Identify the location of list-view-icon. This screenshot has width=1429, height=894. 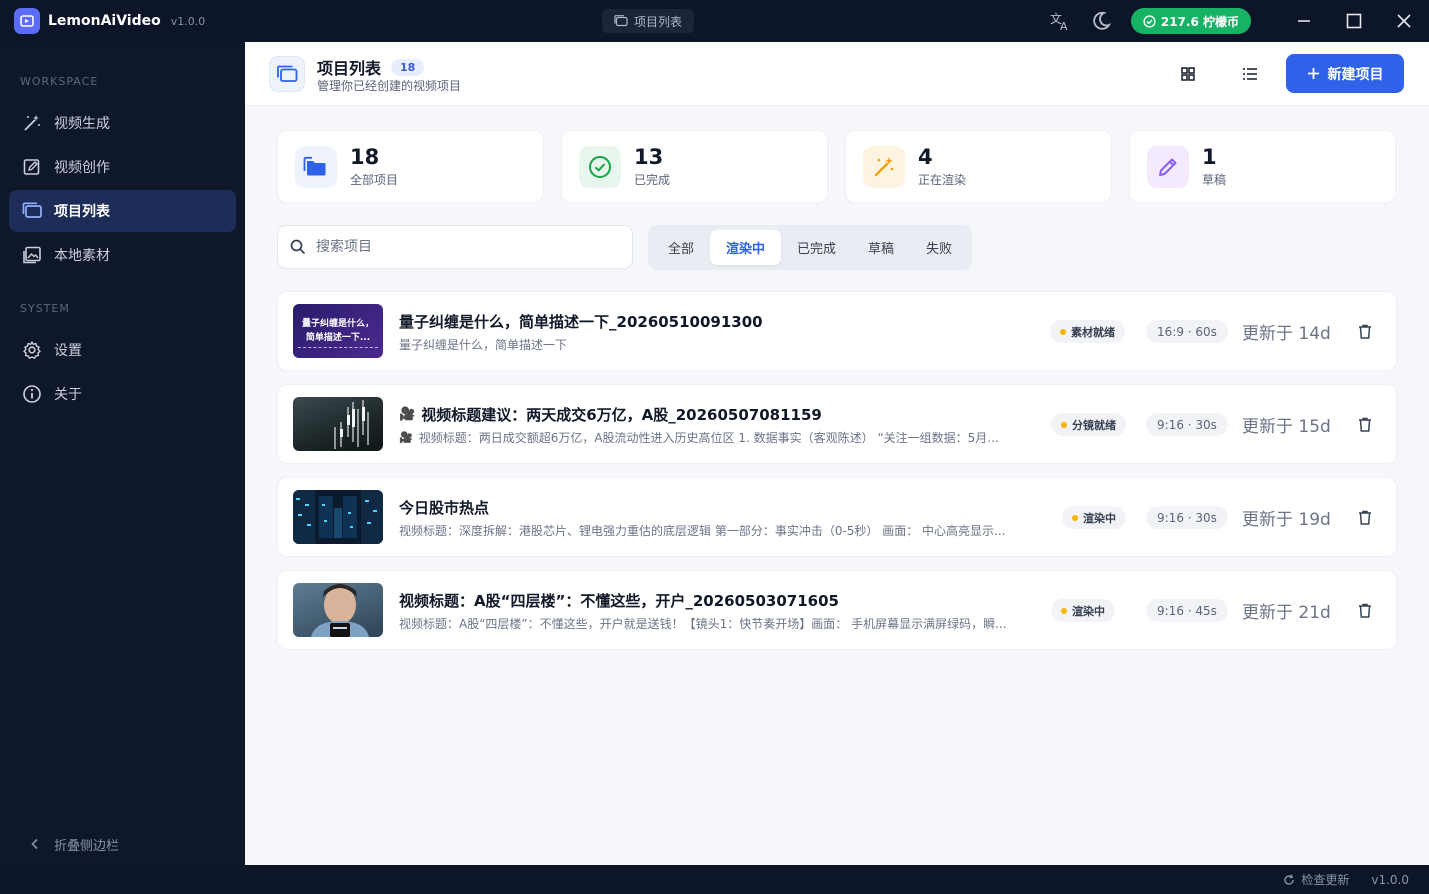
(1250, 74).